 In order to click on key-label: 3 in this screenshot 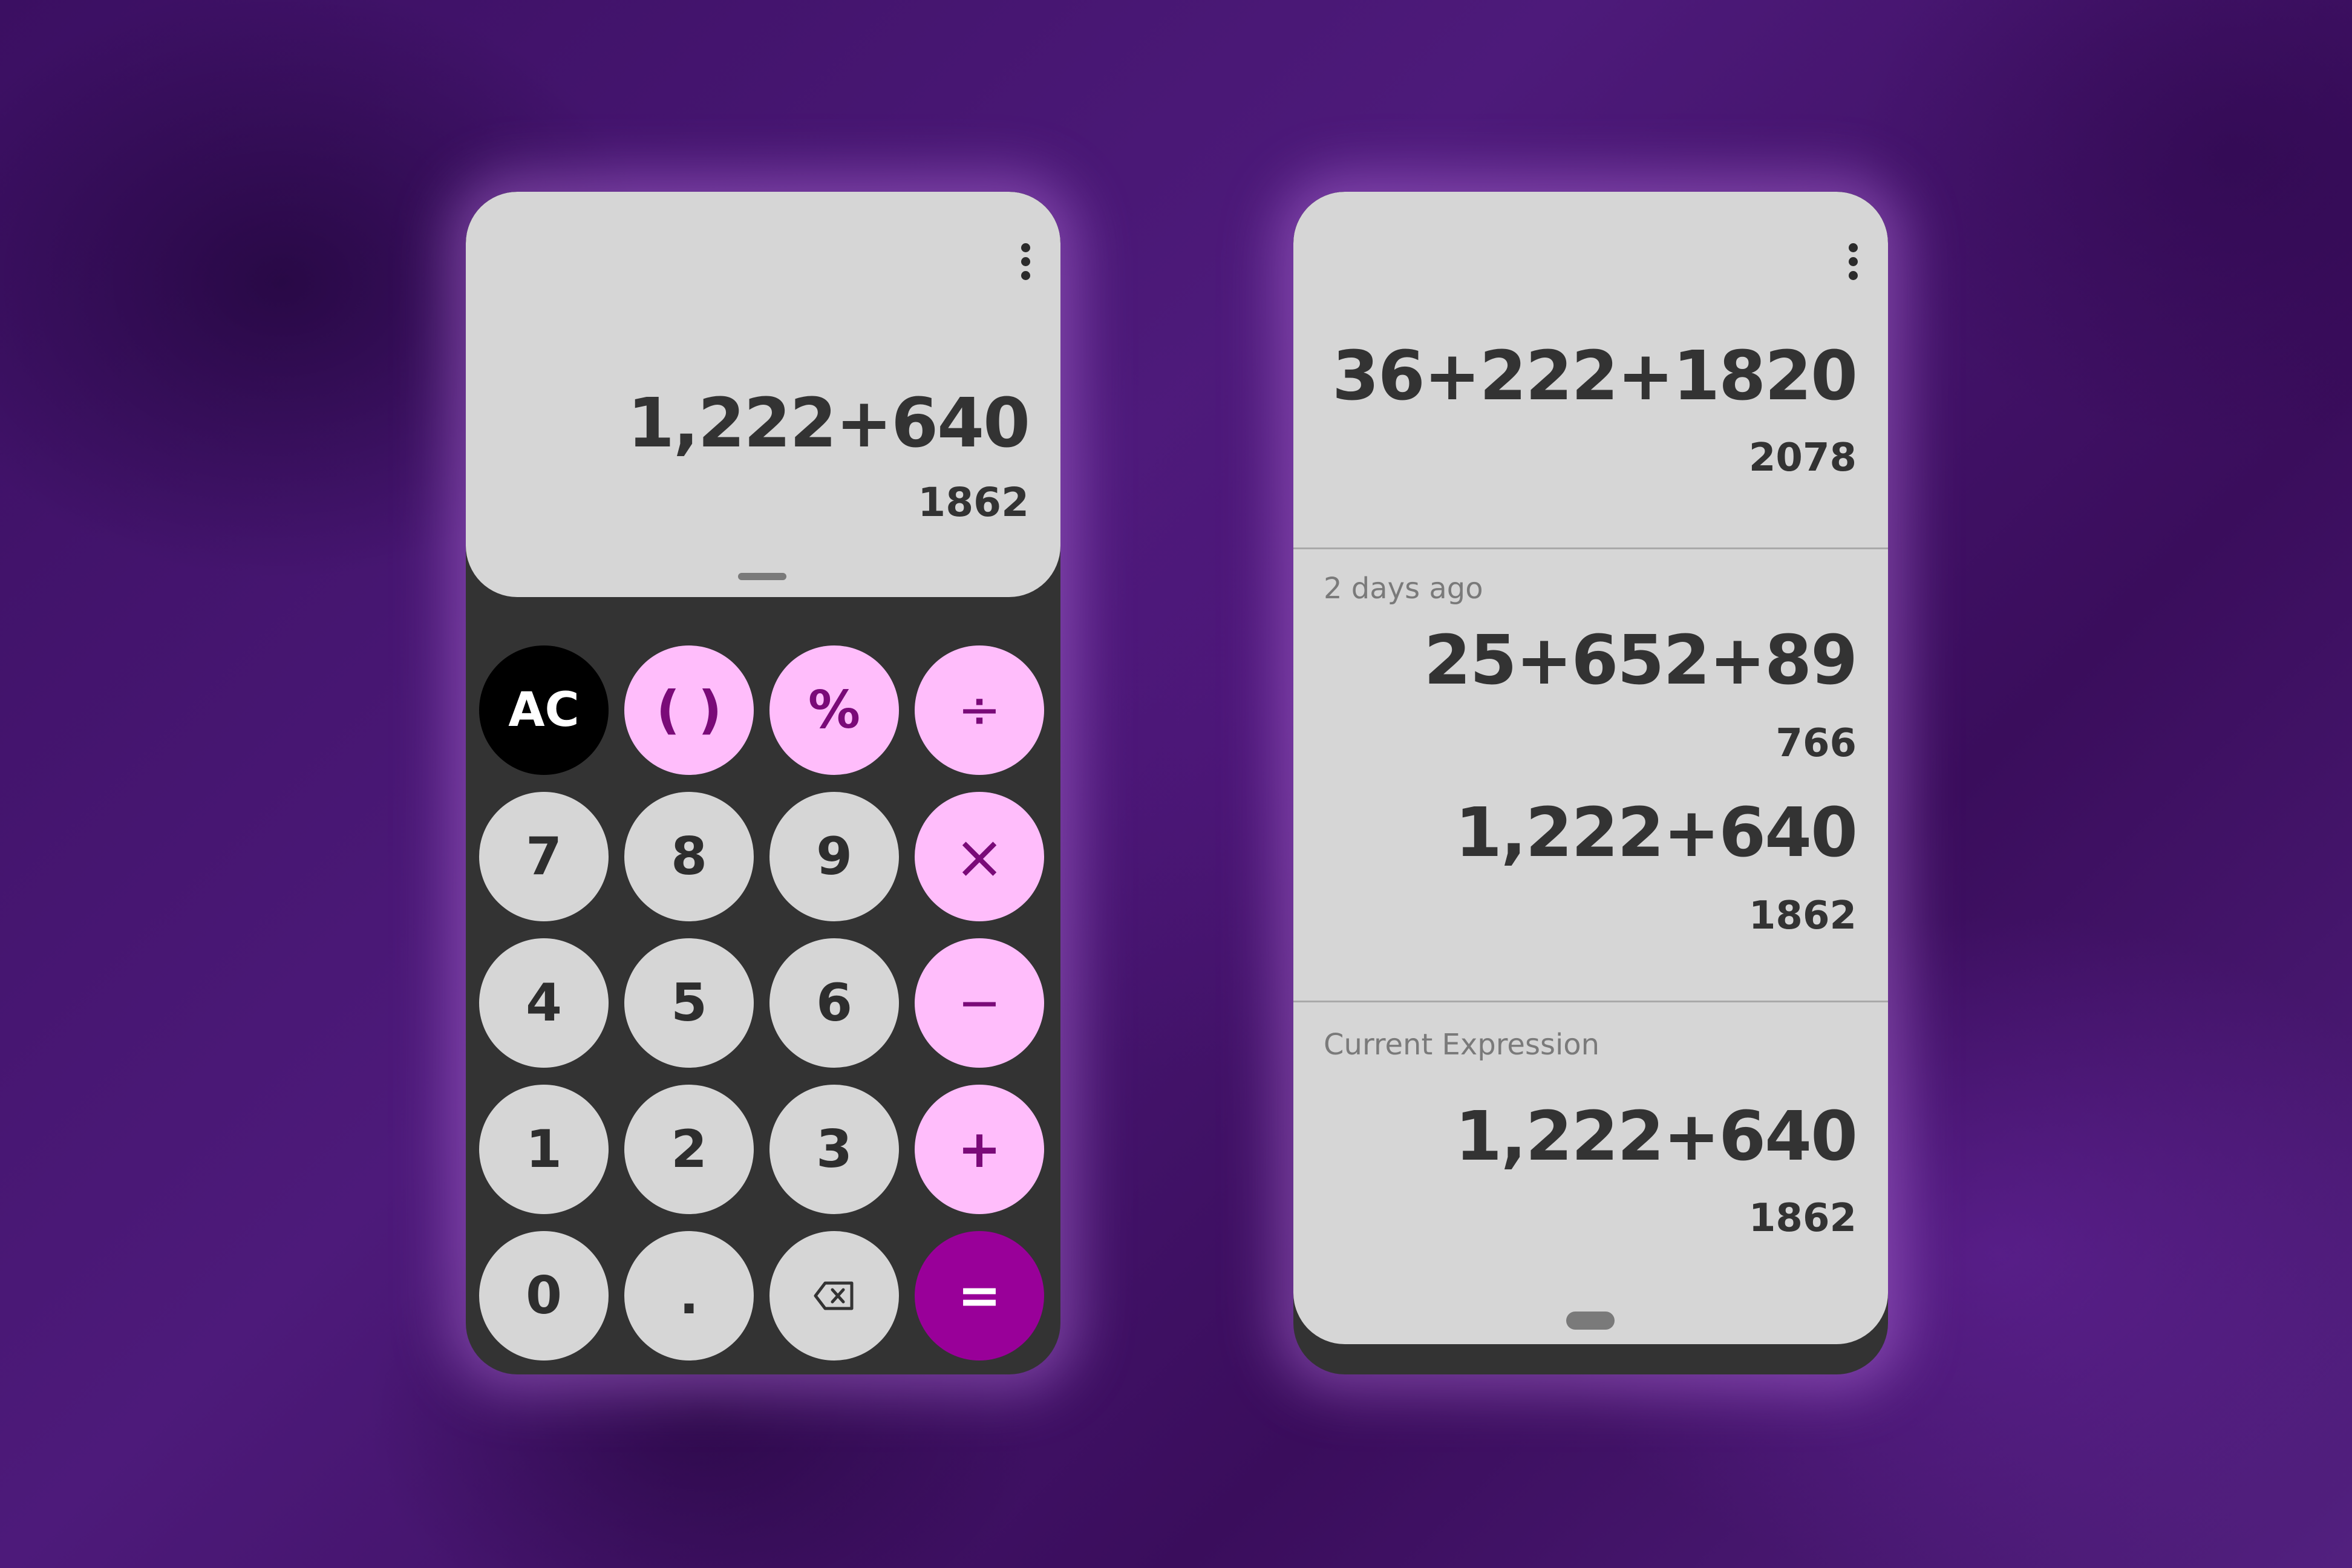, I will do `click(834, 1149)`.